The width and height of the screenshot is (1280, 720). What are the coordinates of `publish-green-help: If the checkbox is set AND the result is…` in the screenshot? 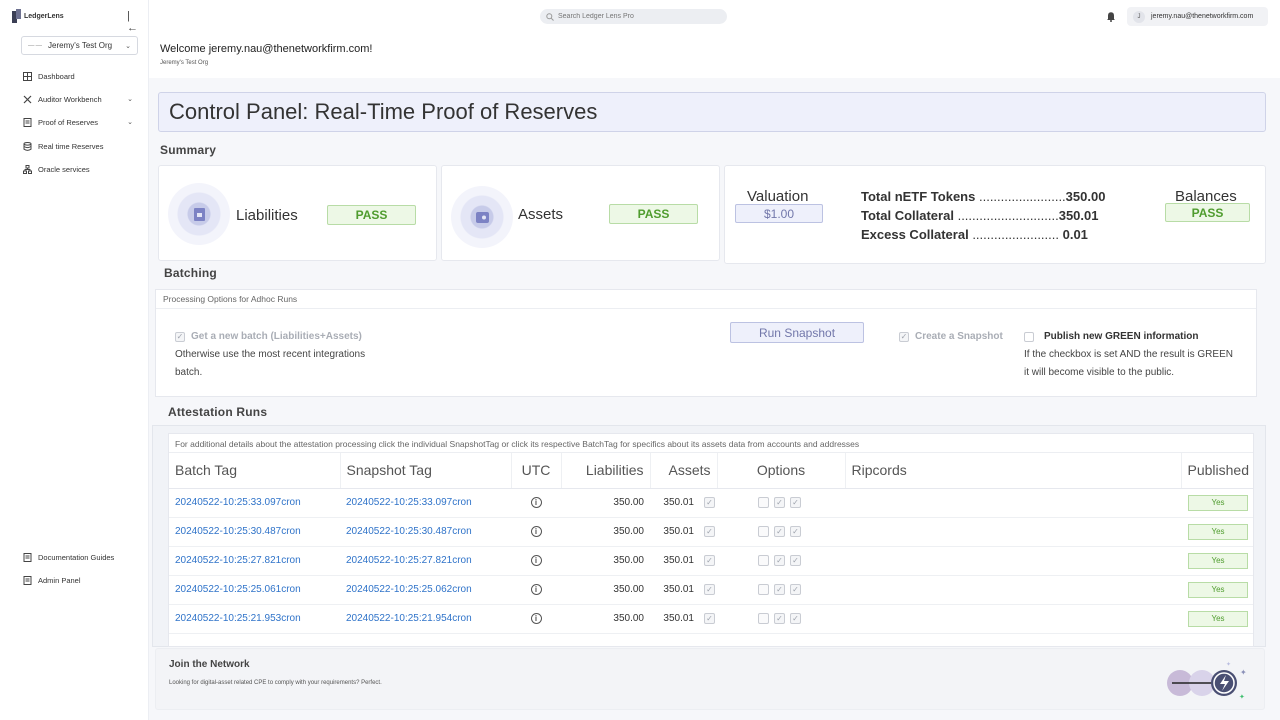 It's located at (1128, 364).